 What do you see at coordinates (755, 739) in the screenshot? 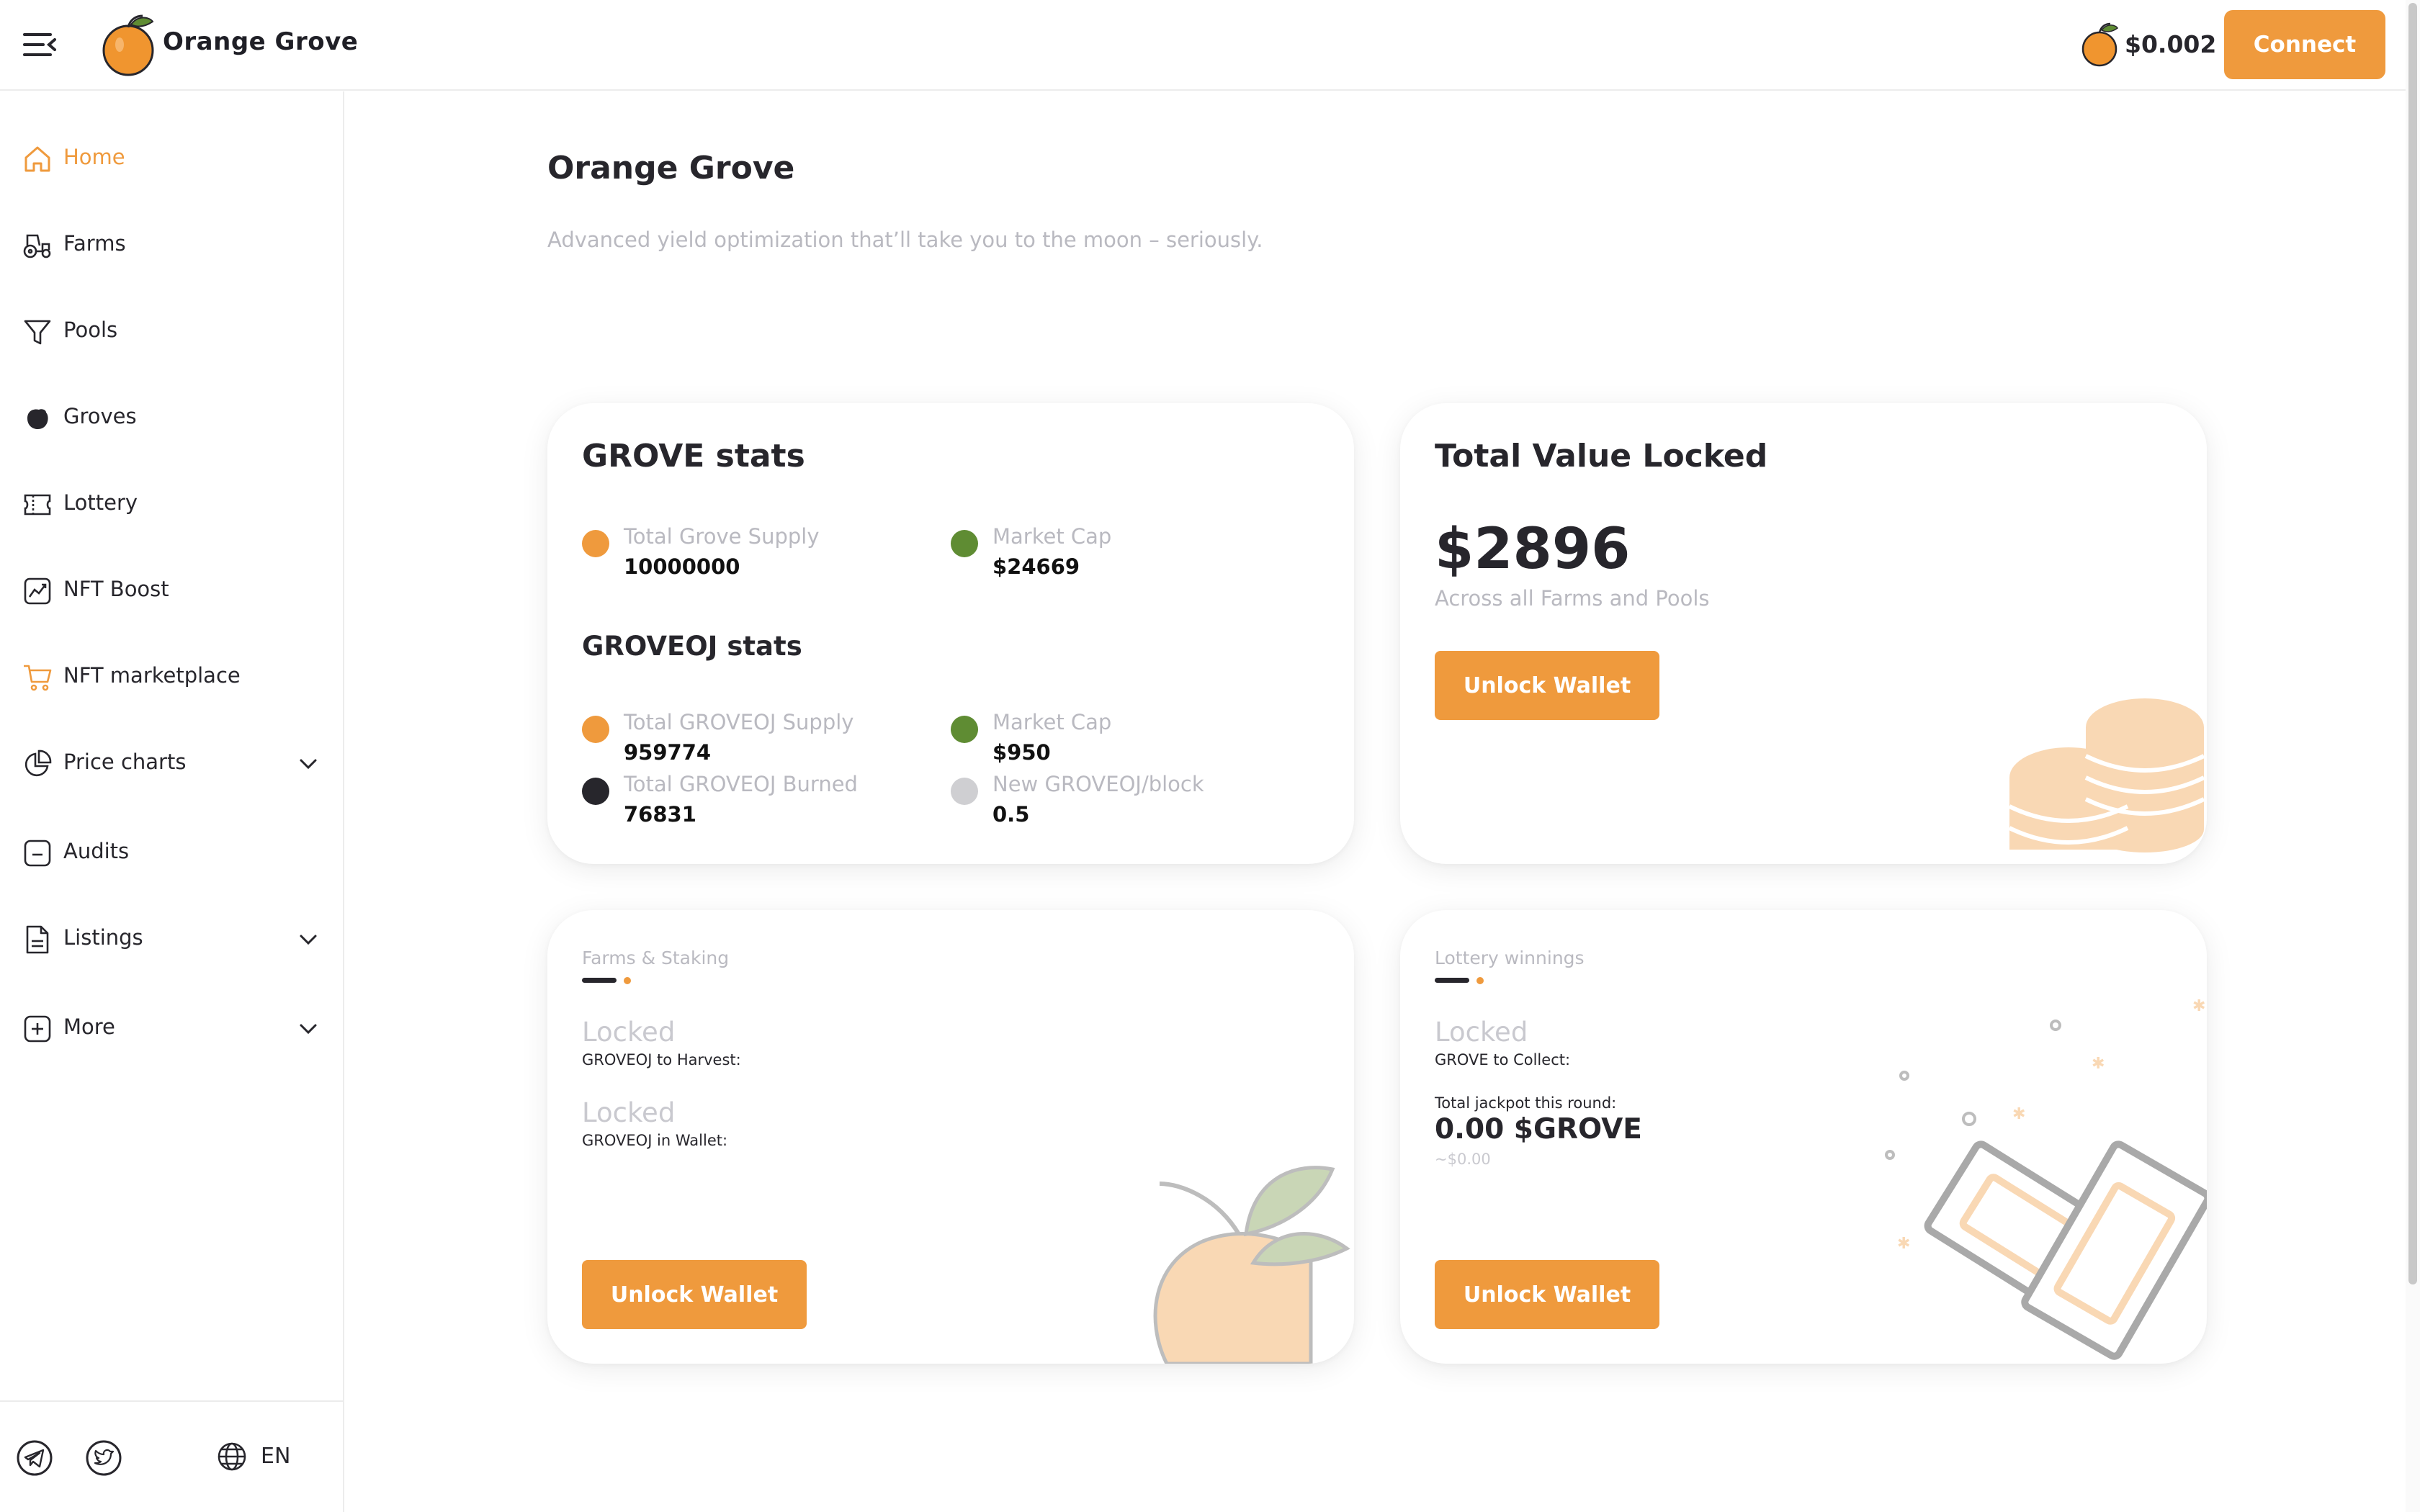
I see `stat-total-groveoj-supply: Total GROVEOJ Supply 959774` at bounding box center [755, 739].